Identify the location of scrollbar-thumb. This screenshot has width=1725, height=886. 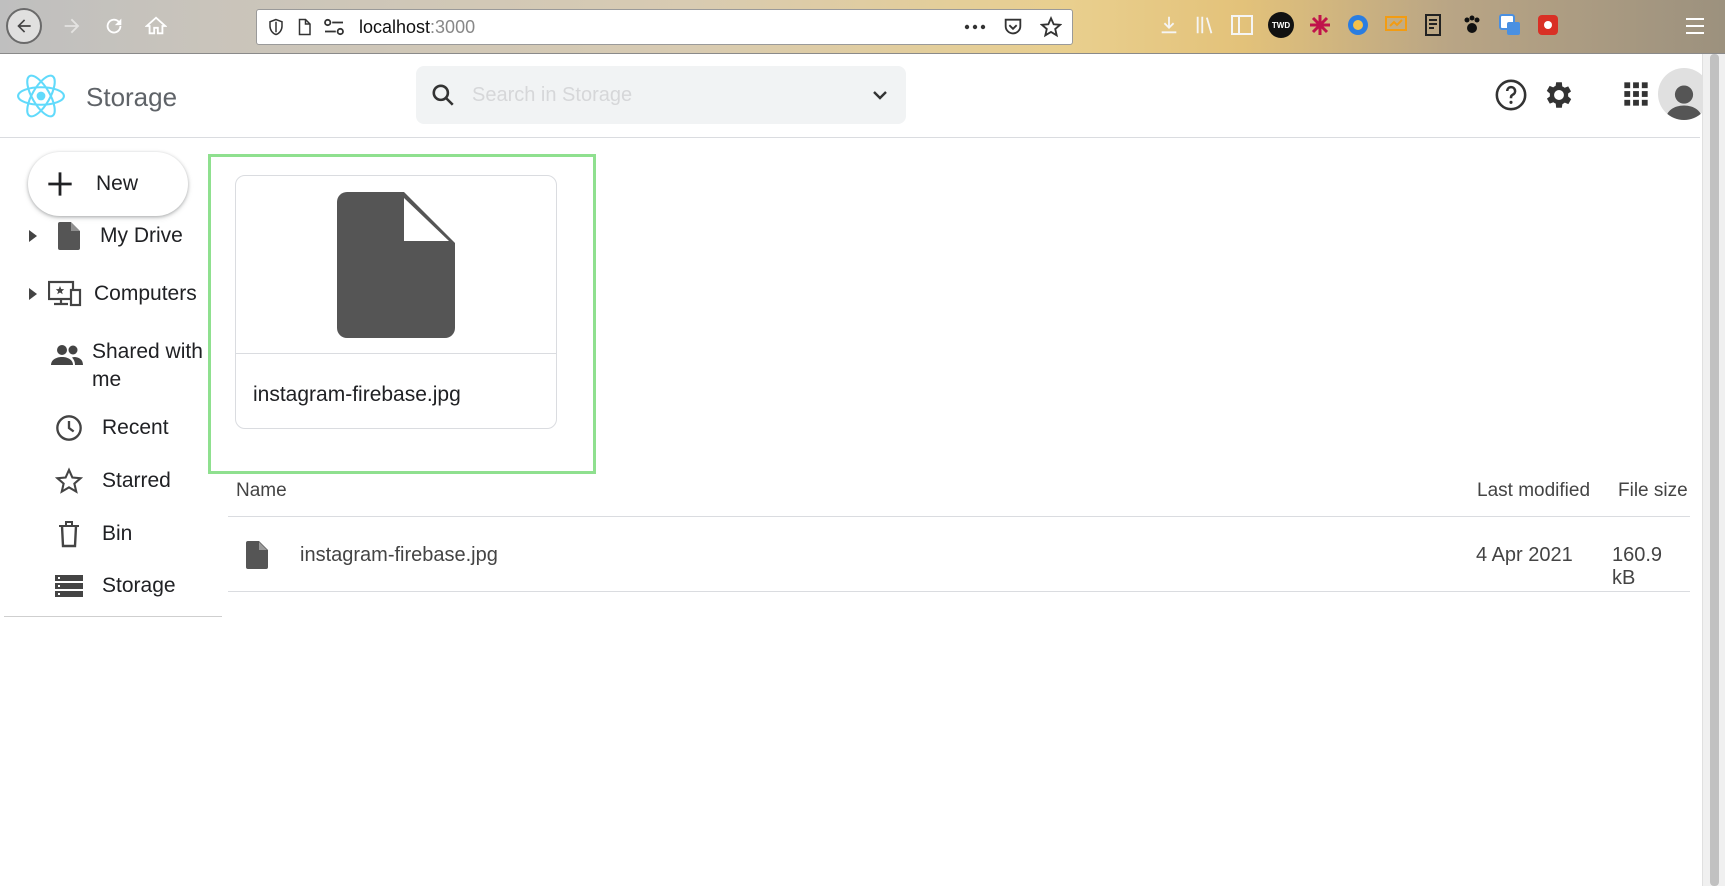
(1714, 470).